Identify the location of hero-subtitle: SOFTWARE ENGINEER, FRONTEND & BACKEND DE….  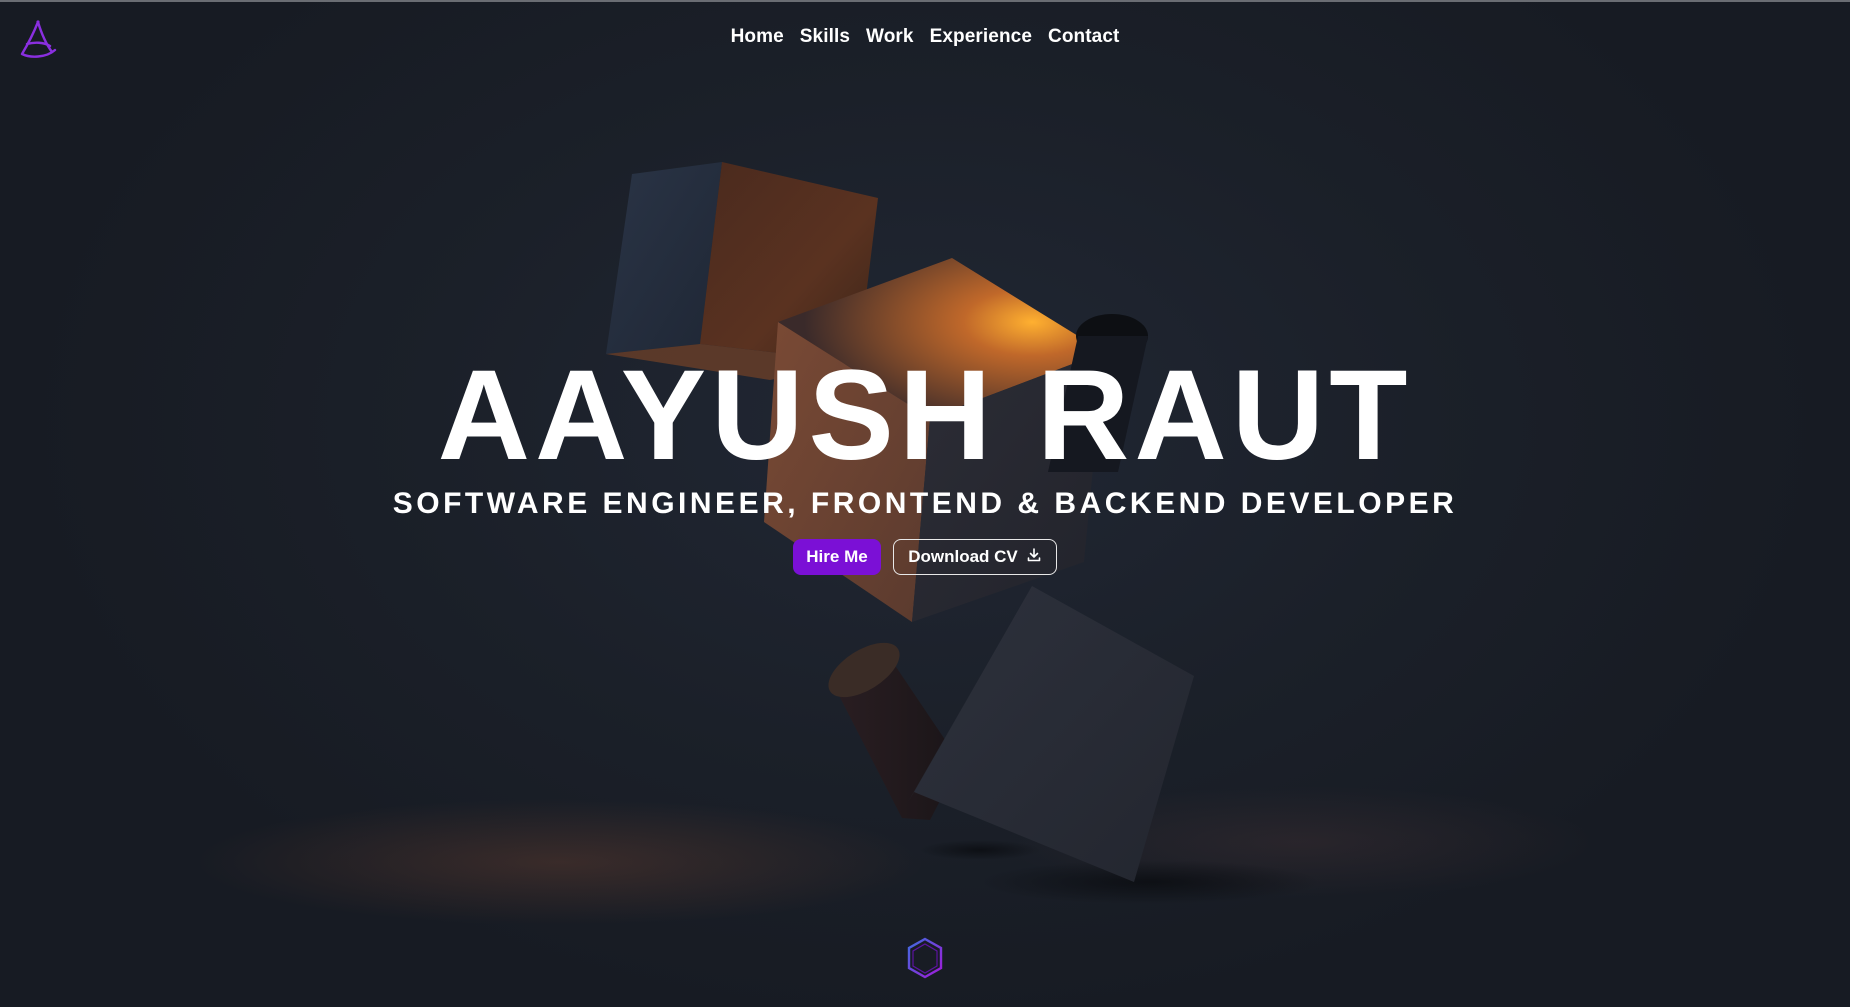
(925, 503).